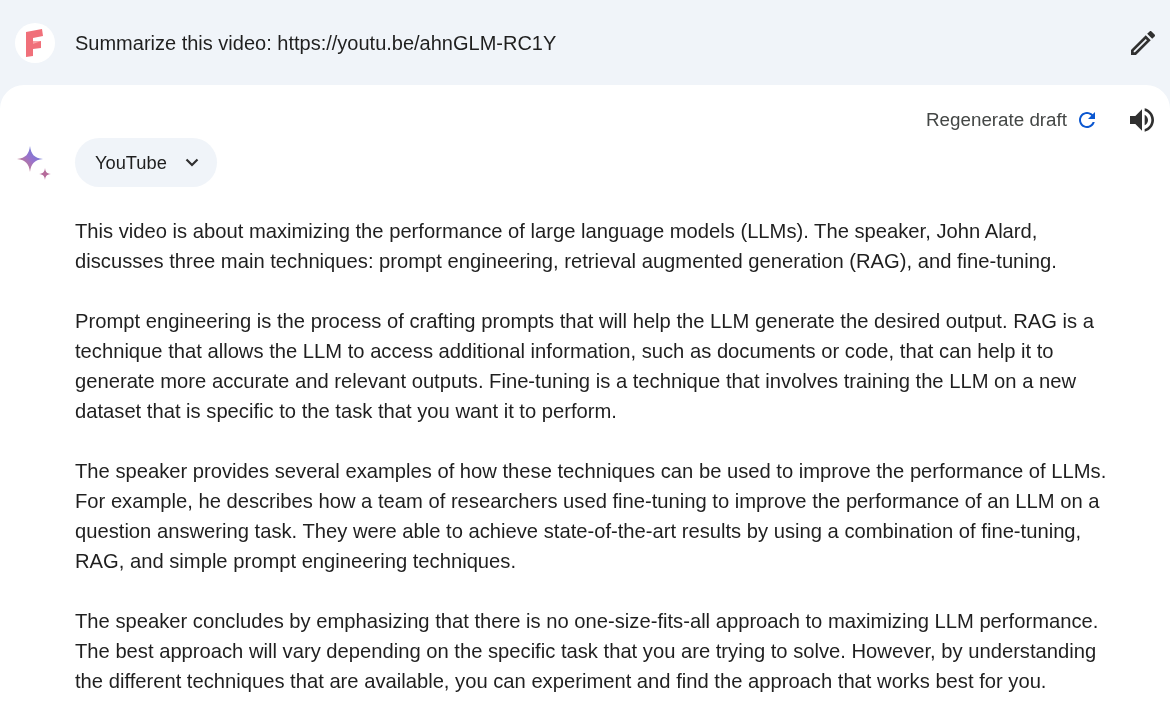 The width and height of the screenshot is (1170, 717). Describe the element at coordinates (1010, 120) in the screenshot. I see `regenerate-button: Regenerate draft` at that location.